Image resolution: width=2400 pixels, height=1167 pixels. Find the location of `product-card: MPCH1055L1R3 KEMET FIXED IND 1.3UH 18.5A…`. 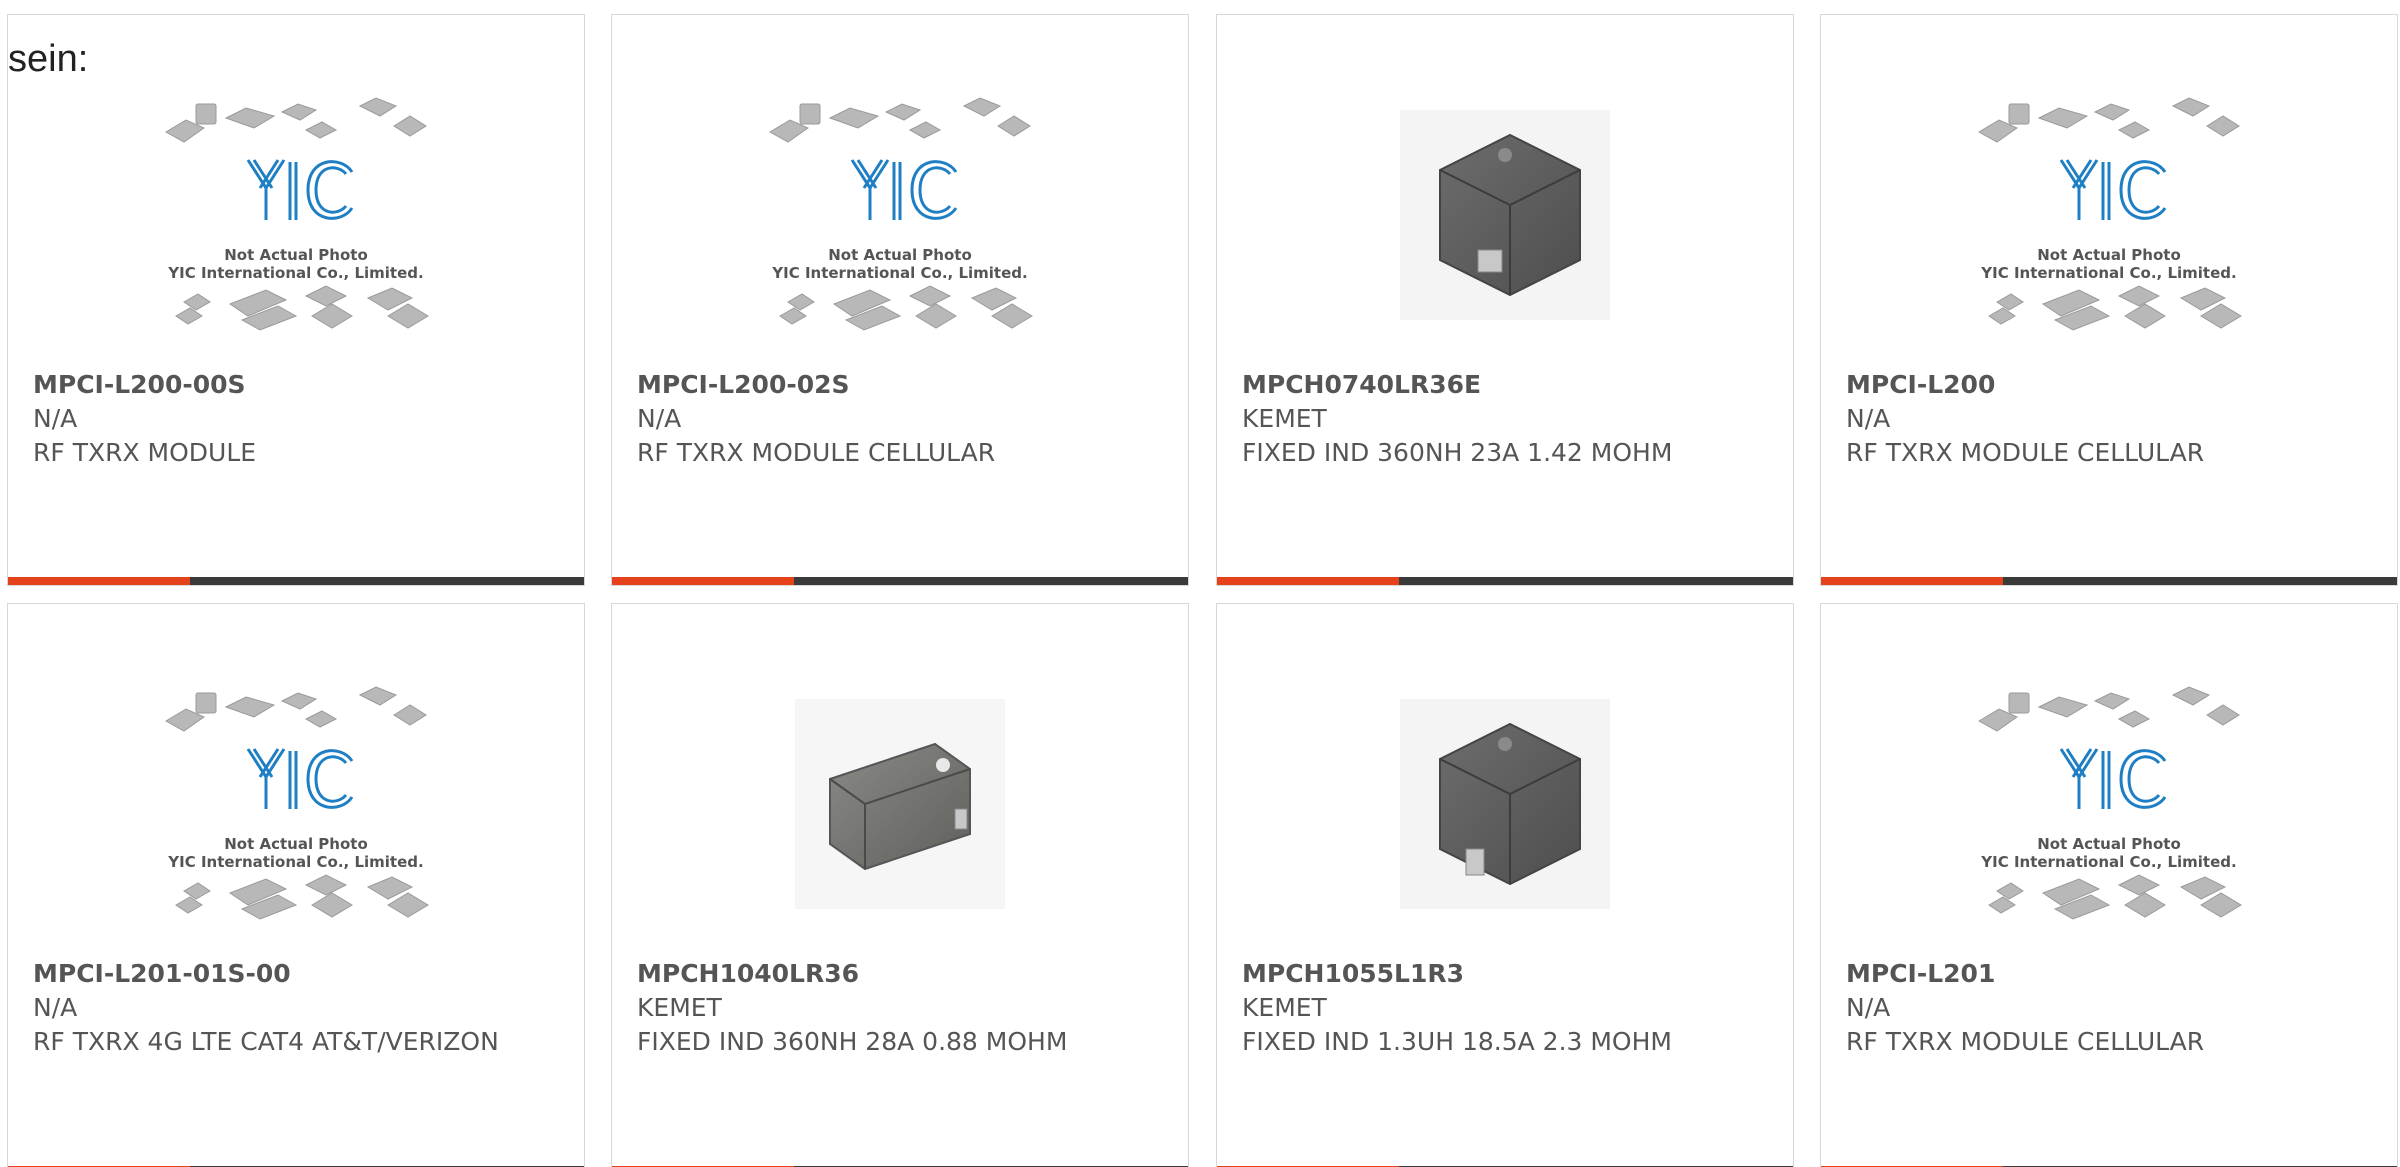

product-card: MPCH1055L1R3 KEMET FIXED IND 1.3UH 18.5A… is located at coordinates (1505, 885).